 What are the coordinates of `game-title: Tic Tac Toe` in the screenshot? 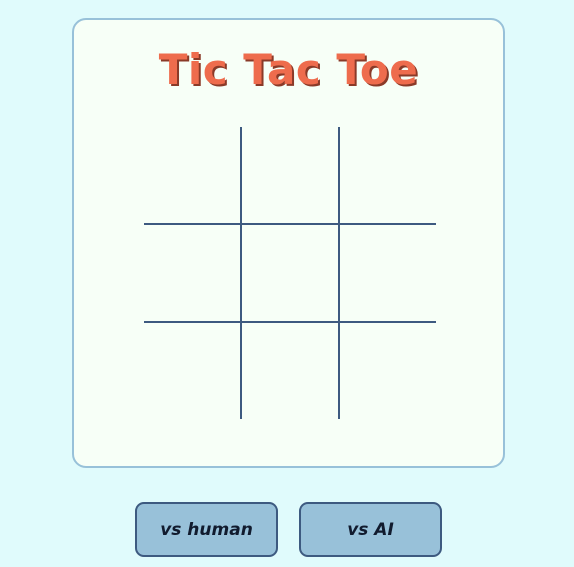 It's located at (288, 69).